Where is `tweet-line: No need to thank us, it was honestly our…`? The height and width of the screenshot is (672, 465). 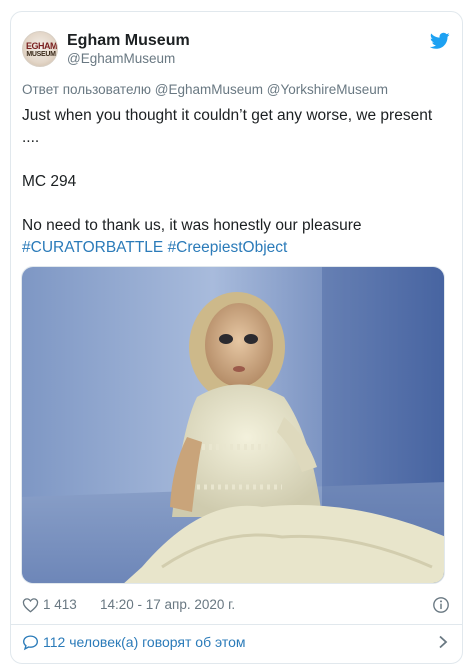 tweet-line: No need to thank us, it was honestly our… is located at coordinates (192, 225).